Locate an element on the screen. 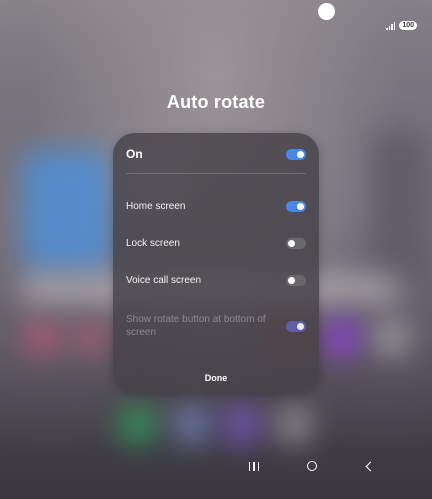 This screenshot has height=499, width=432. back-icon is located at coordinates (369, 466).